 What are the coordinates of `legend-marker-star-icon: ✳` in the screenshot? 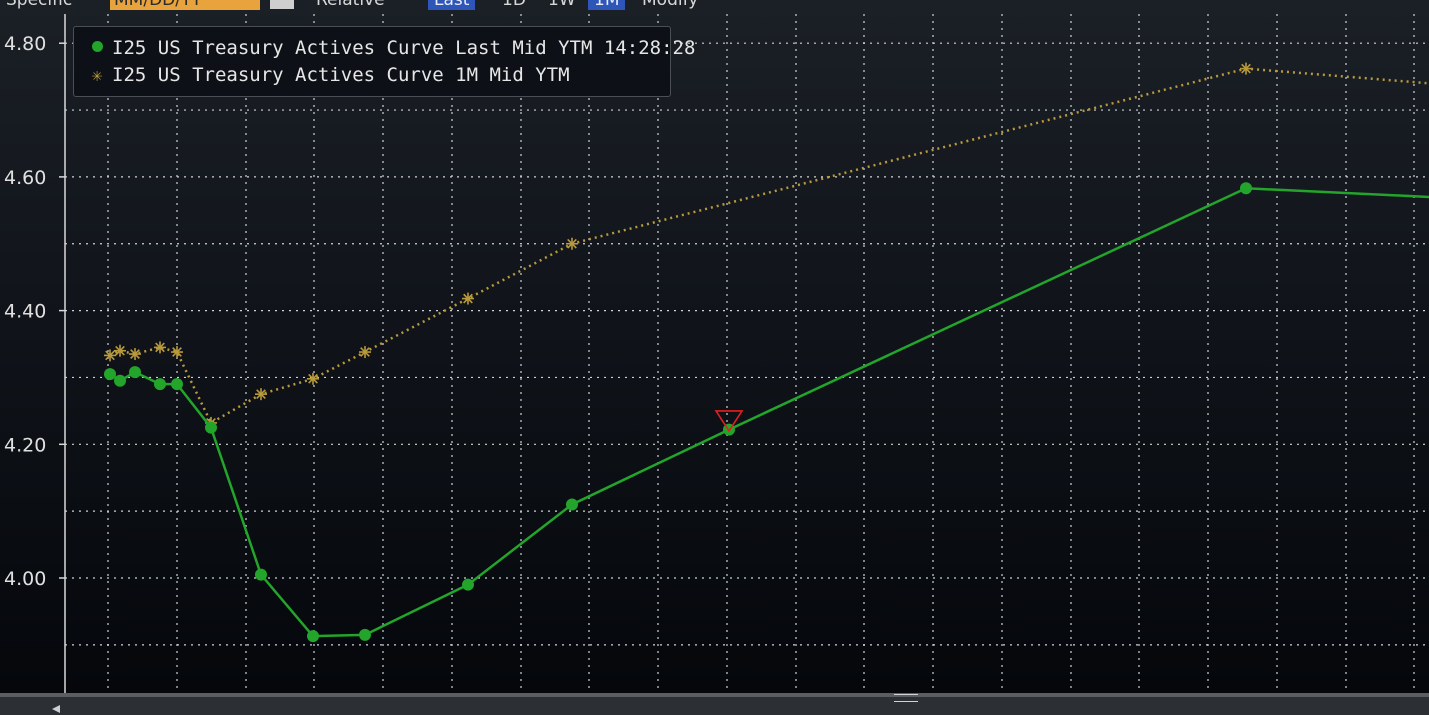 It's located at (97, 75).